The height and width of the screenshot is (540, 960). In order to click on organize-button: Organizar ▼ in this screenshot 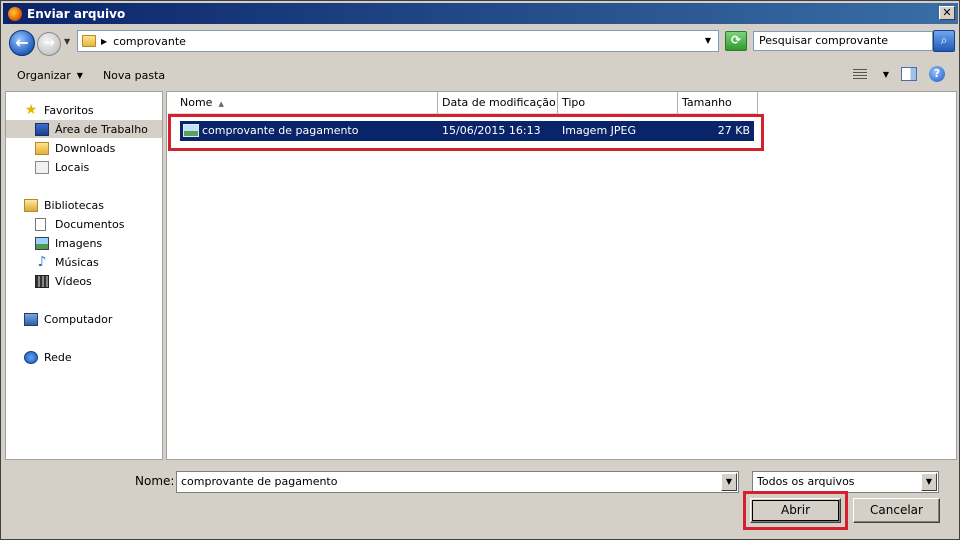, I will do `click(50, 75)`.